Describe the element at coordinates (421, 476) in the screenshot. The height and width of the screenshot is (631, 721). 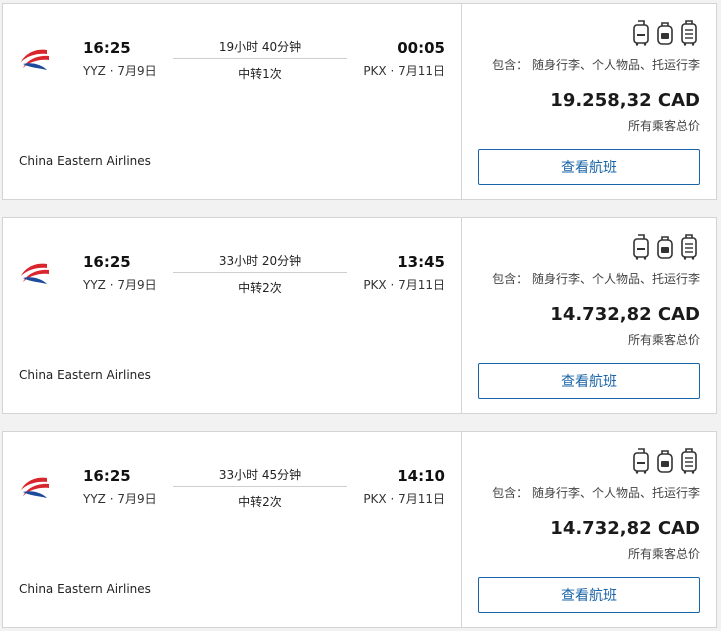
I see `arrival-time: 14:10` at that location.